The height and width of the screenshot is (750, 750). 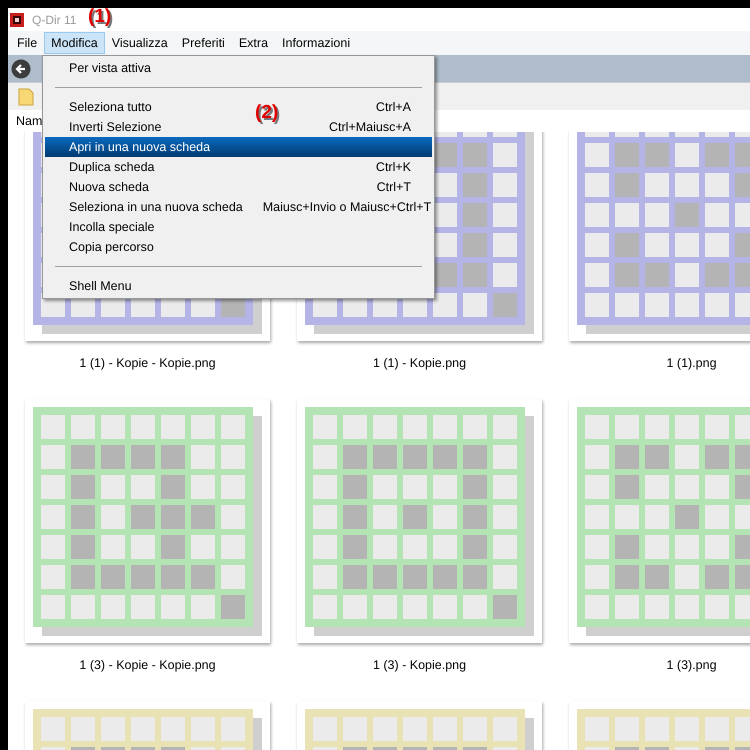 I want to click on menu-item: Informazioni, so click(x=316, y=43).